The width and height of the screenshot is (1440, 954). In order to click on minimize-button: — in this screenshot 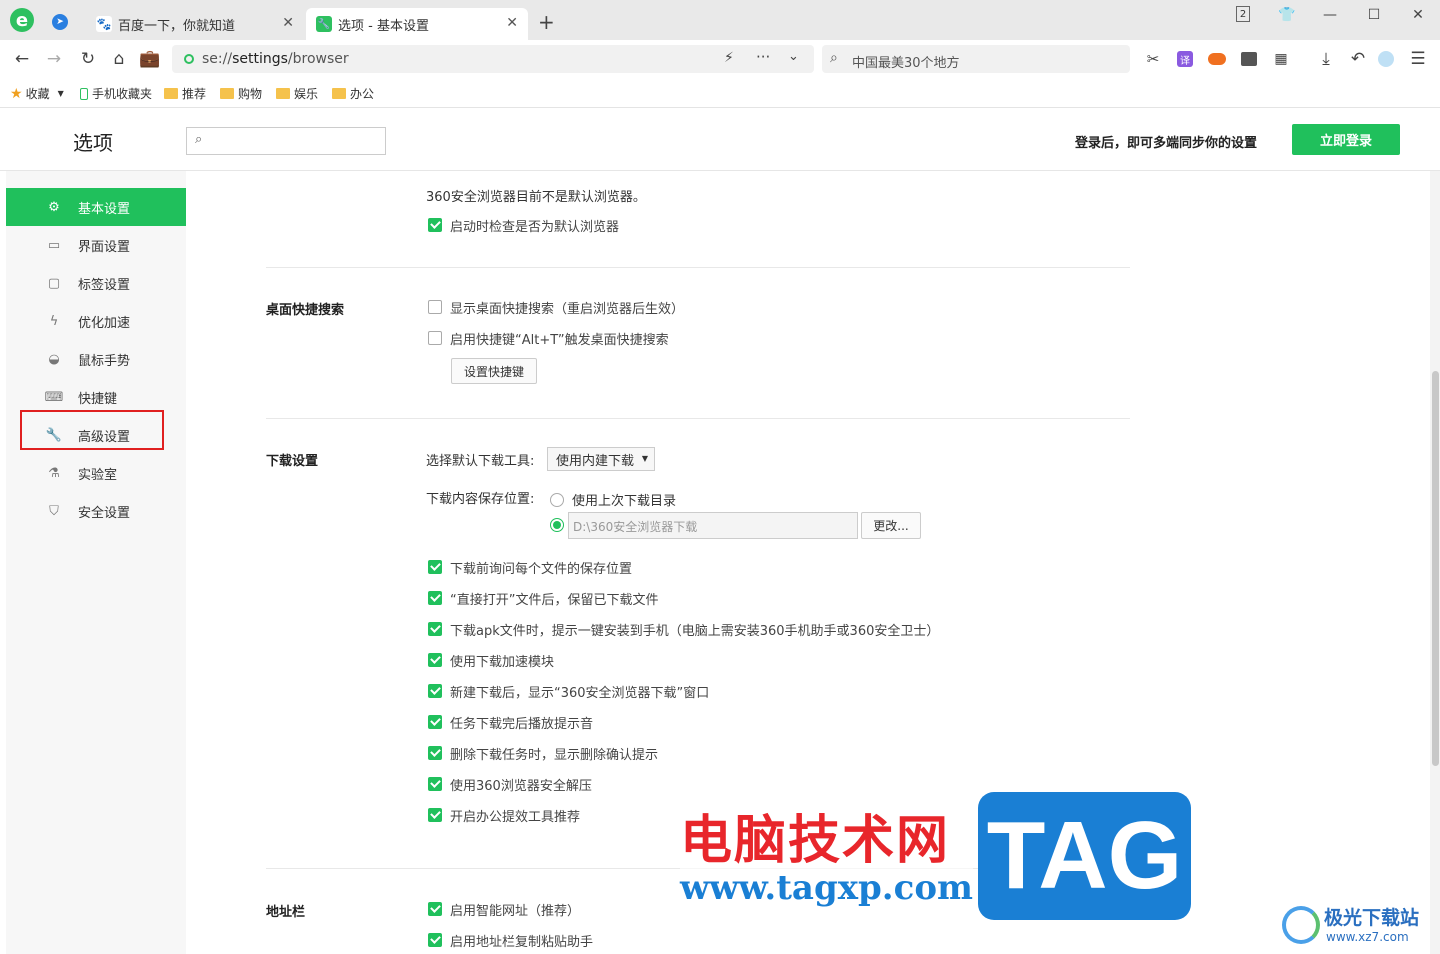, I will do `click(1330, 15)`.